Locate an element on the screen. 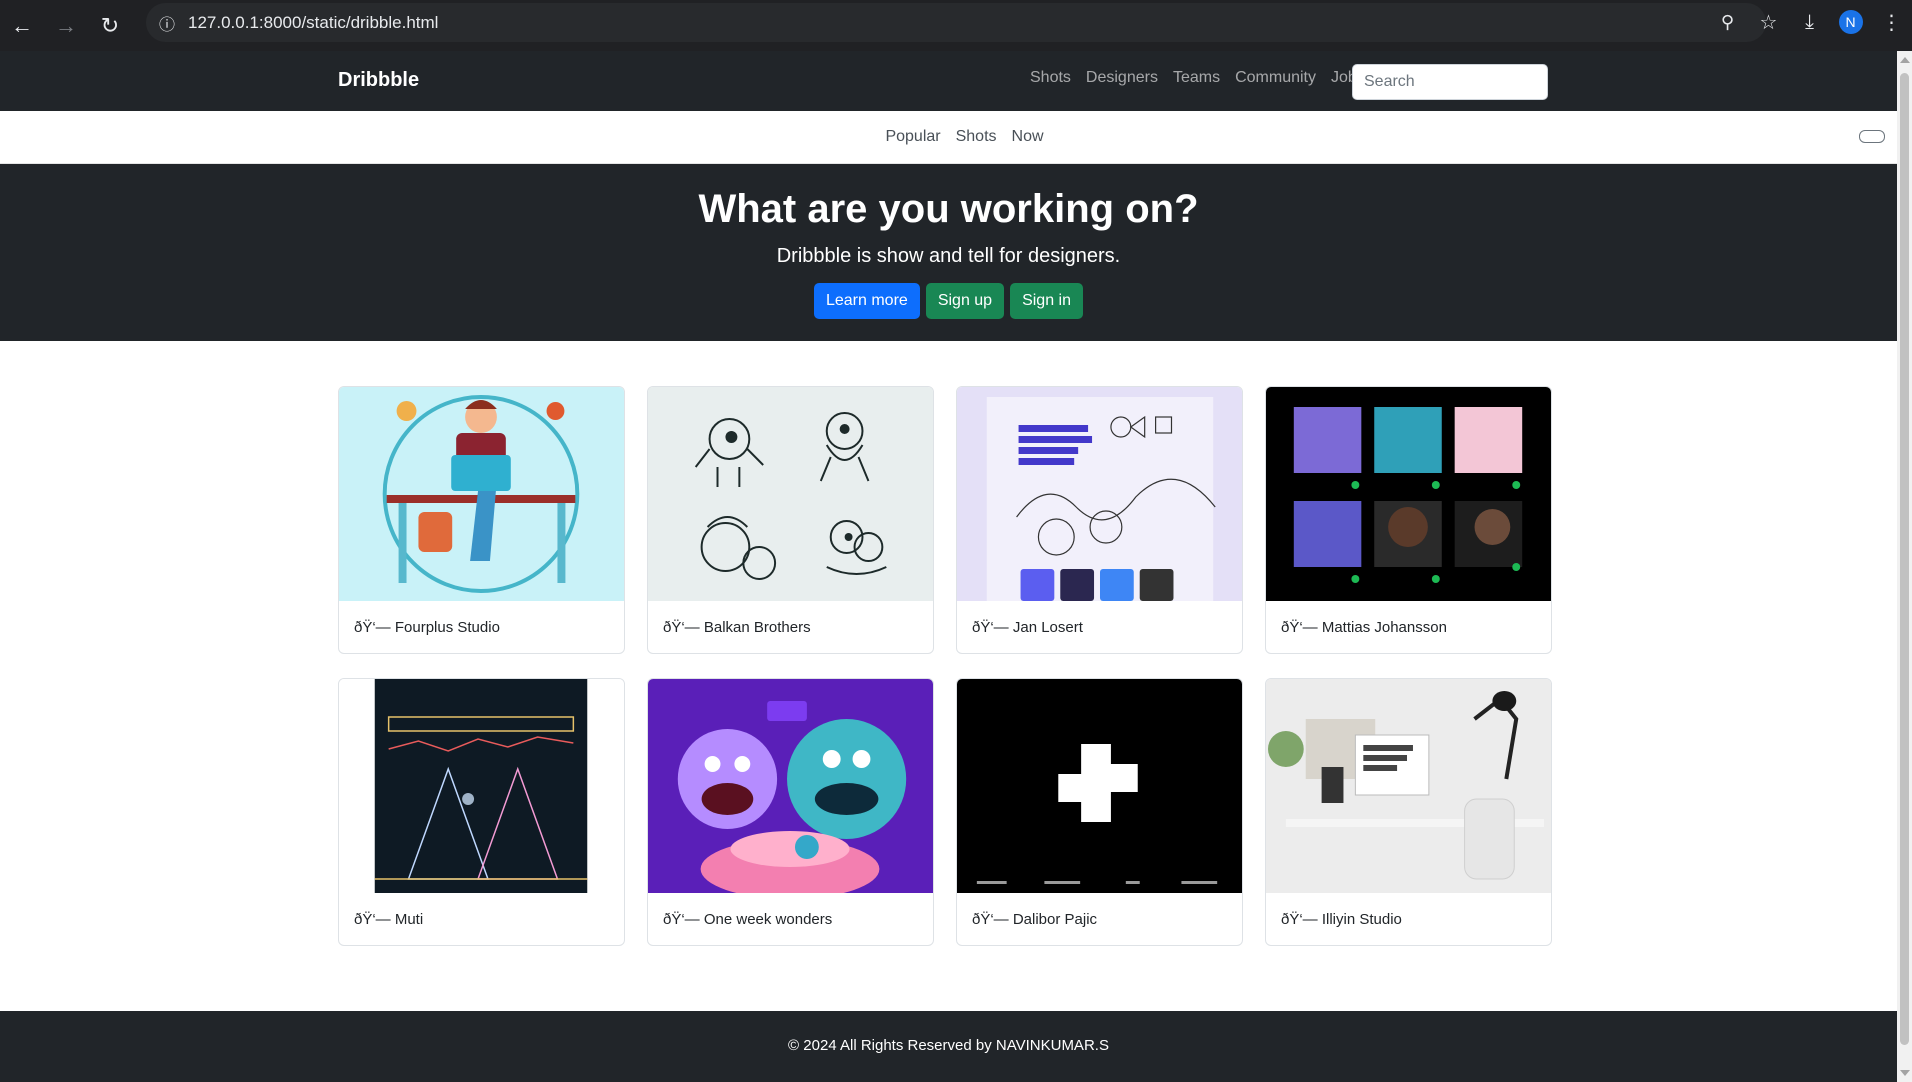 This screenshot has height=1082, width=1912. zoom-icon: ⚲ is located at coordinates (1727, 22).